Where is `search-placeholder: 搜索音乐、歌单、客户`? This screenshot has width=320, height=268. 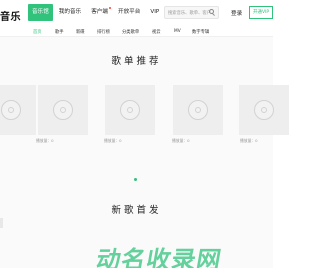
search-placeholder: 搜索音乐、歌单、客户 is located at coordinates (189, 13).